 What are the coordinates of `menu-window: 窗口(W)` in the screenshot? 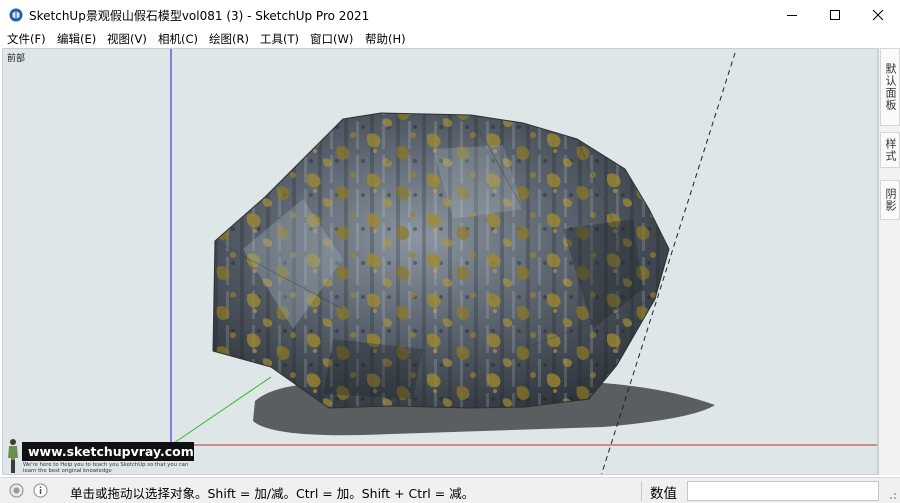 It's located at (331, 39).